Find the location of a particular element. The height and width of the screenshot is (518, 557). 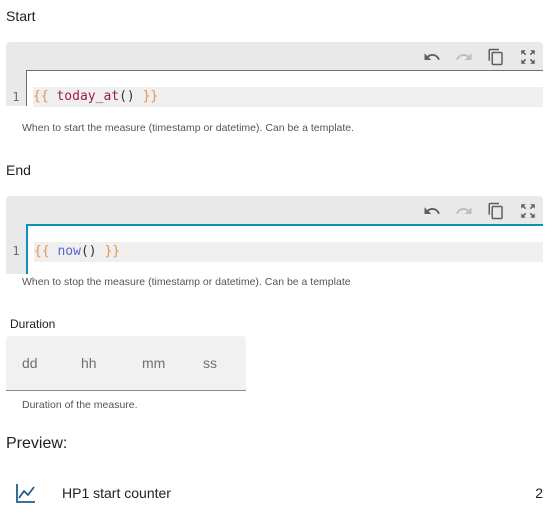

code-area: {{ today_at() }} is located at coordinates (284, 88).